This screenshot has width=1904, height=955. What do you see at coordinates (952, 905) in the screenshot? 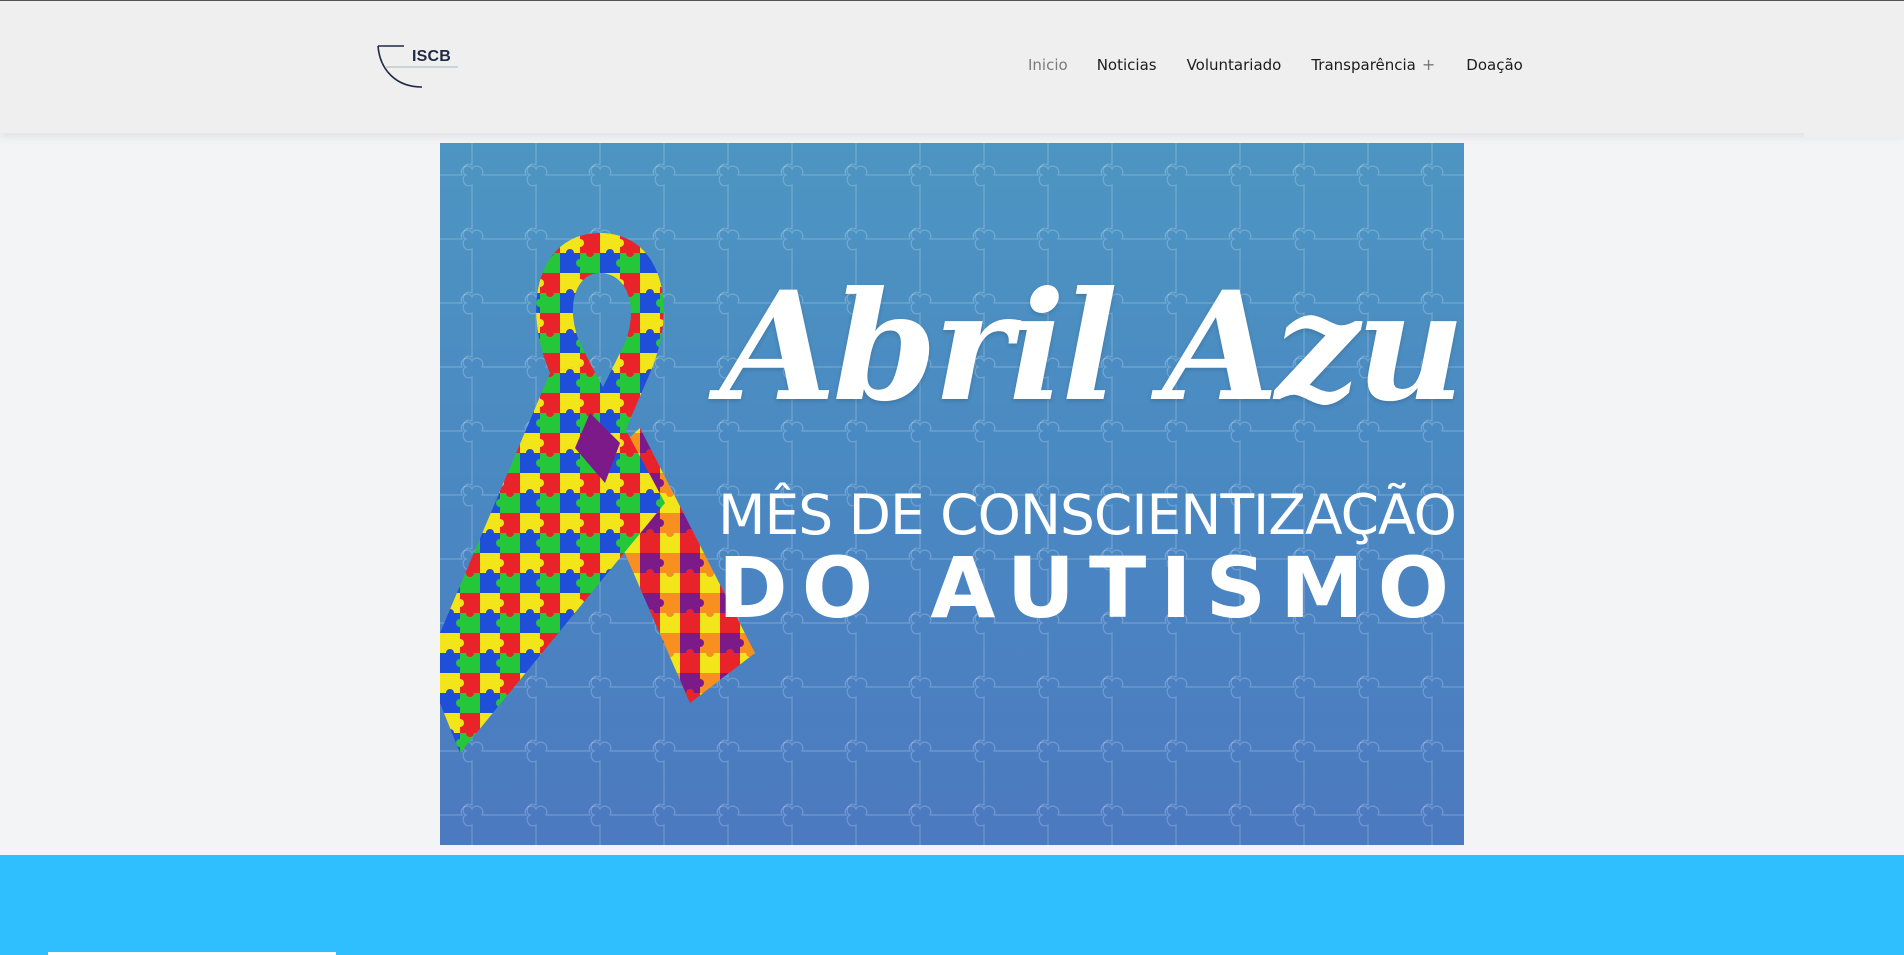
I see `footer-band` at bounding box center [952, 905].